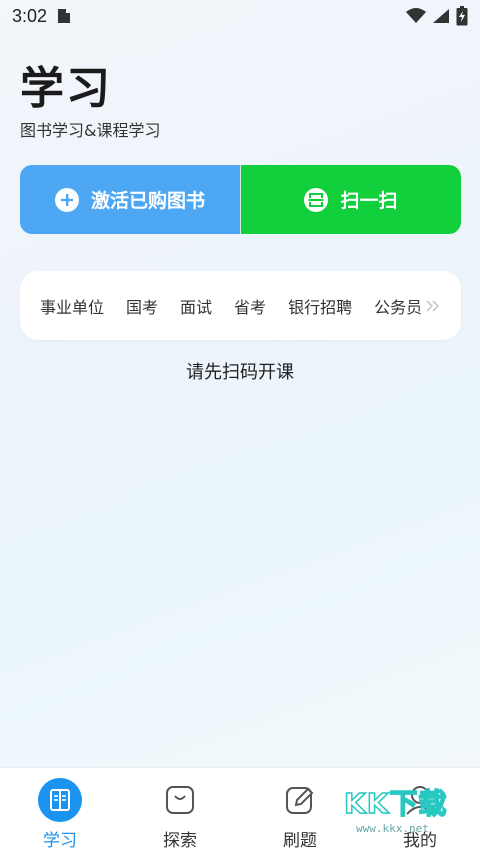 The width and height of the screenshot is (480, 854). What do you see at coordinates (392, 828) in the screenshot?
I see `watermark-url: www.kkx.net` at bounding box center [392, 828].